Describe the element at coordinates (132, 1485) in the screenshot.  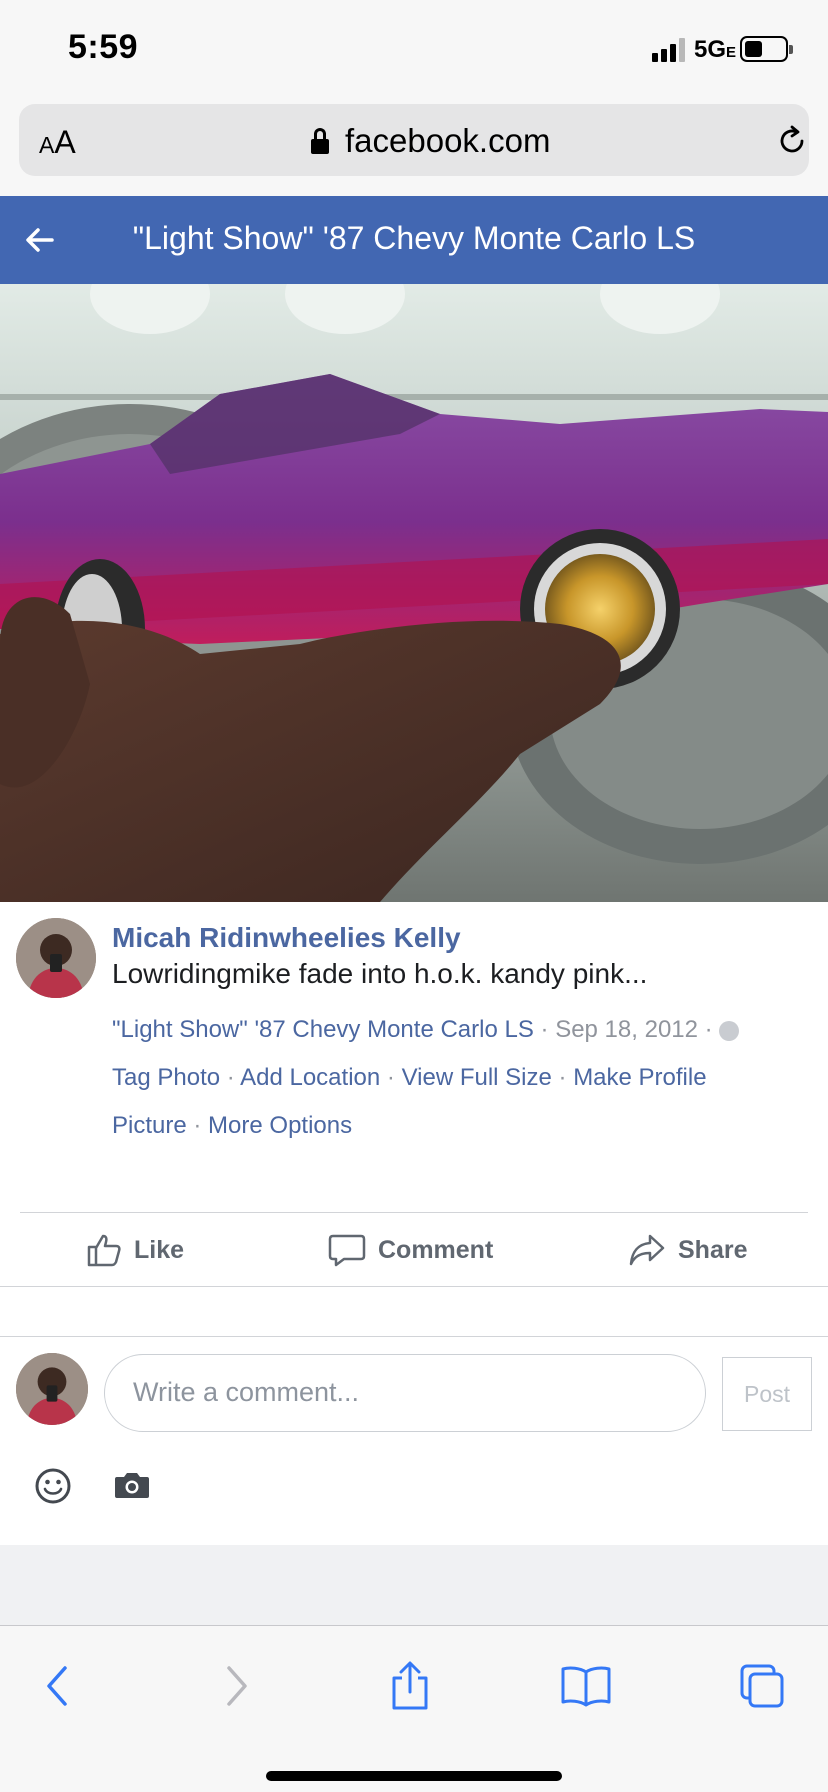
I see `camera-icon` at that location.